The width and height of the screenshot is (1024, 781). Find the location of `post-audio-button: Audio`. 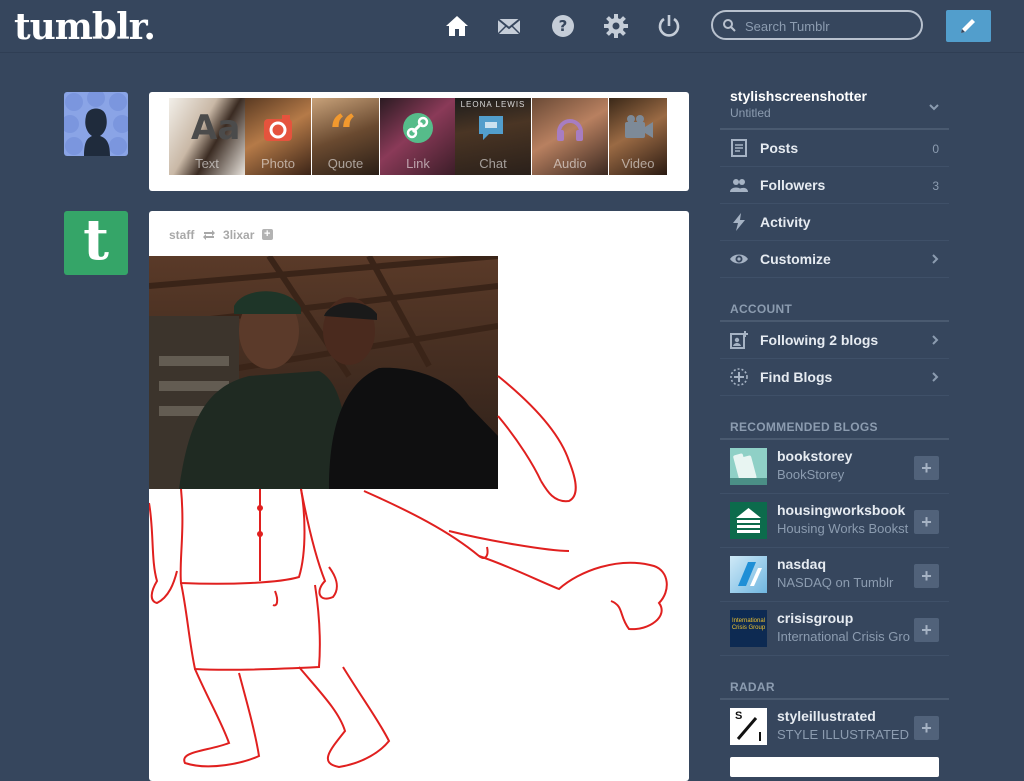

post-audio-button: Audio is located at coordinates (570, 136).